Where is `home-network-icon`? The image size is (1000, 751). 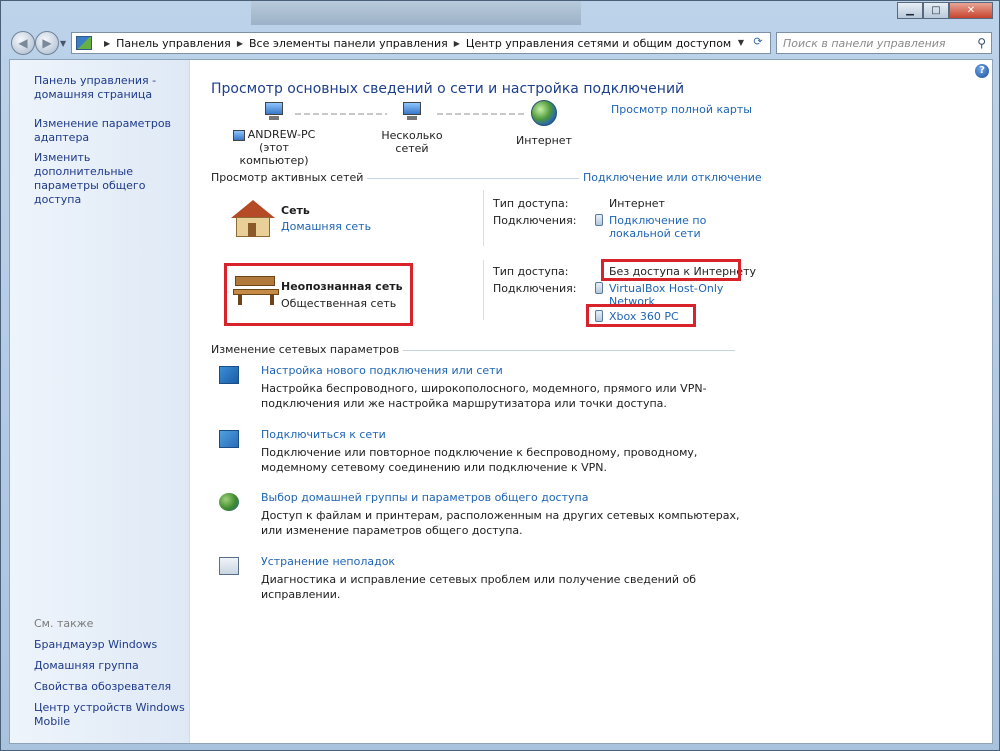
home-network-icon is located at coordinates (253, 219).